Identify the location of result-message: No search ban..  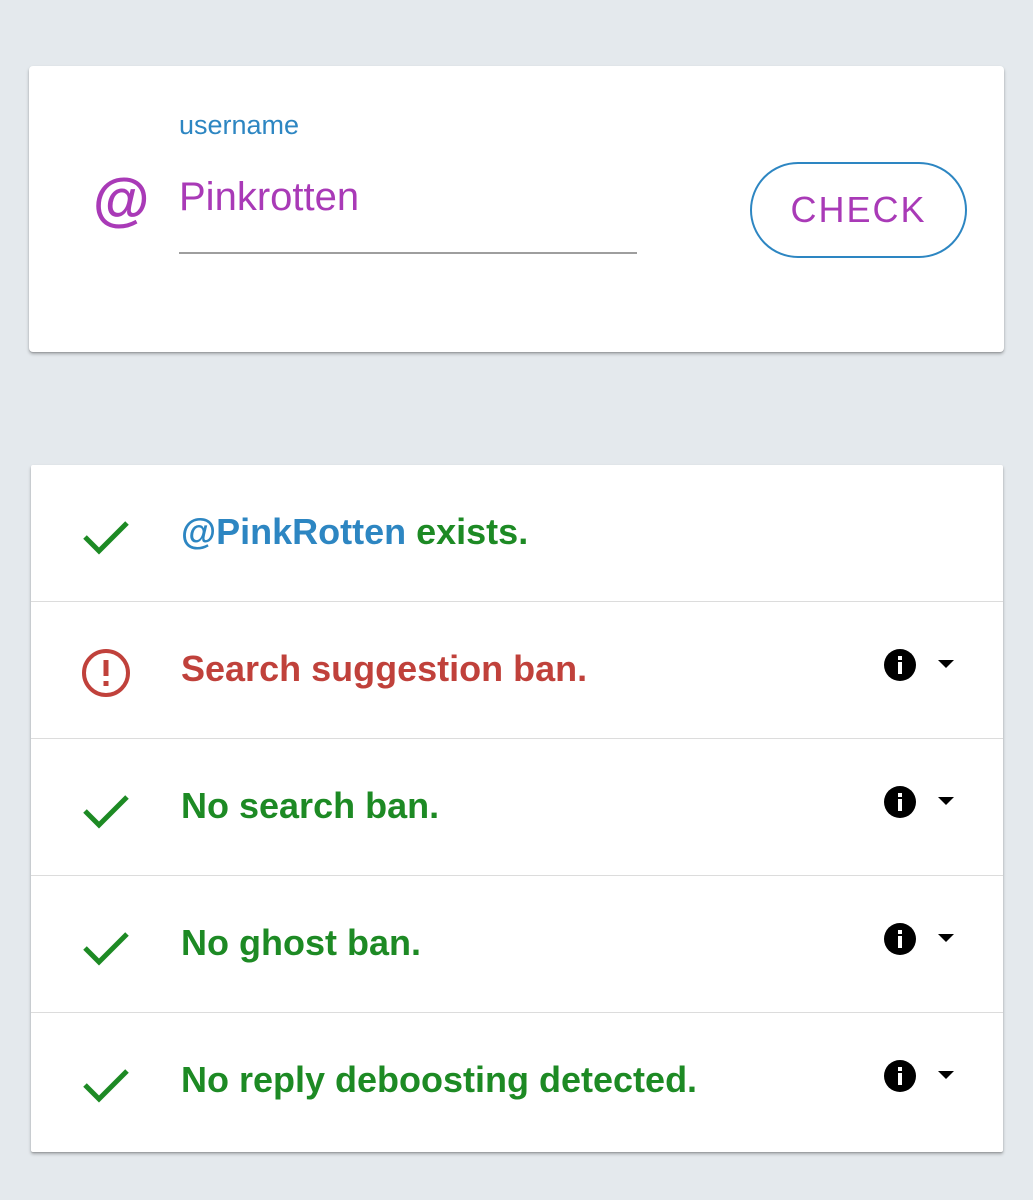
(310, 805).